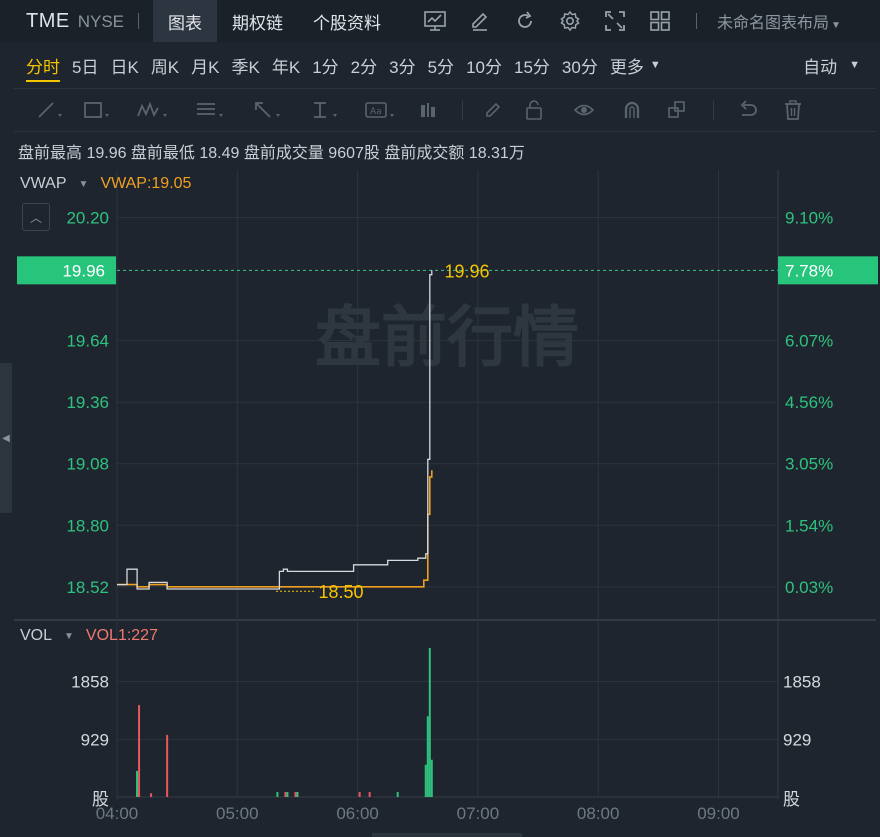 This screenshot has height=837, width=880. Describe the element at coordinates (534, 110) in the screenshot. I see `lock-icon` at that location.